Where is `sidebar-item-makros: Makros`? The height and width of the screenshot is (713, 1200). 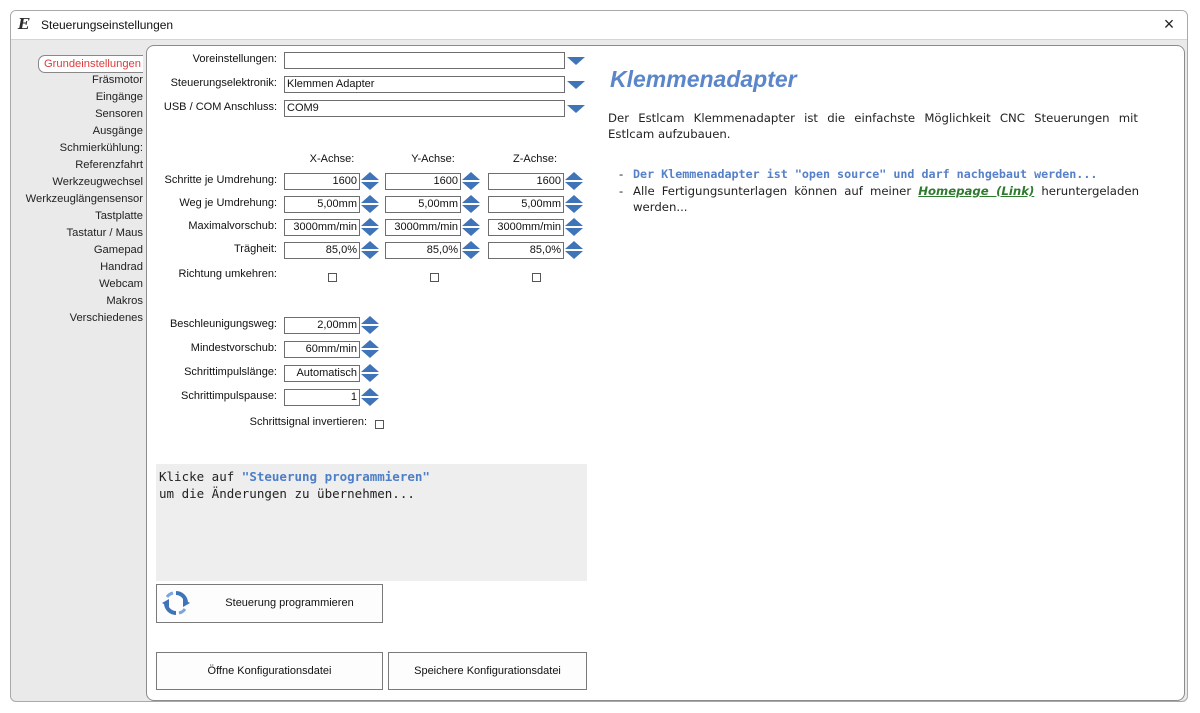 sidebar-item-makros: Makros is located at coordinates (124, 301).